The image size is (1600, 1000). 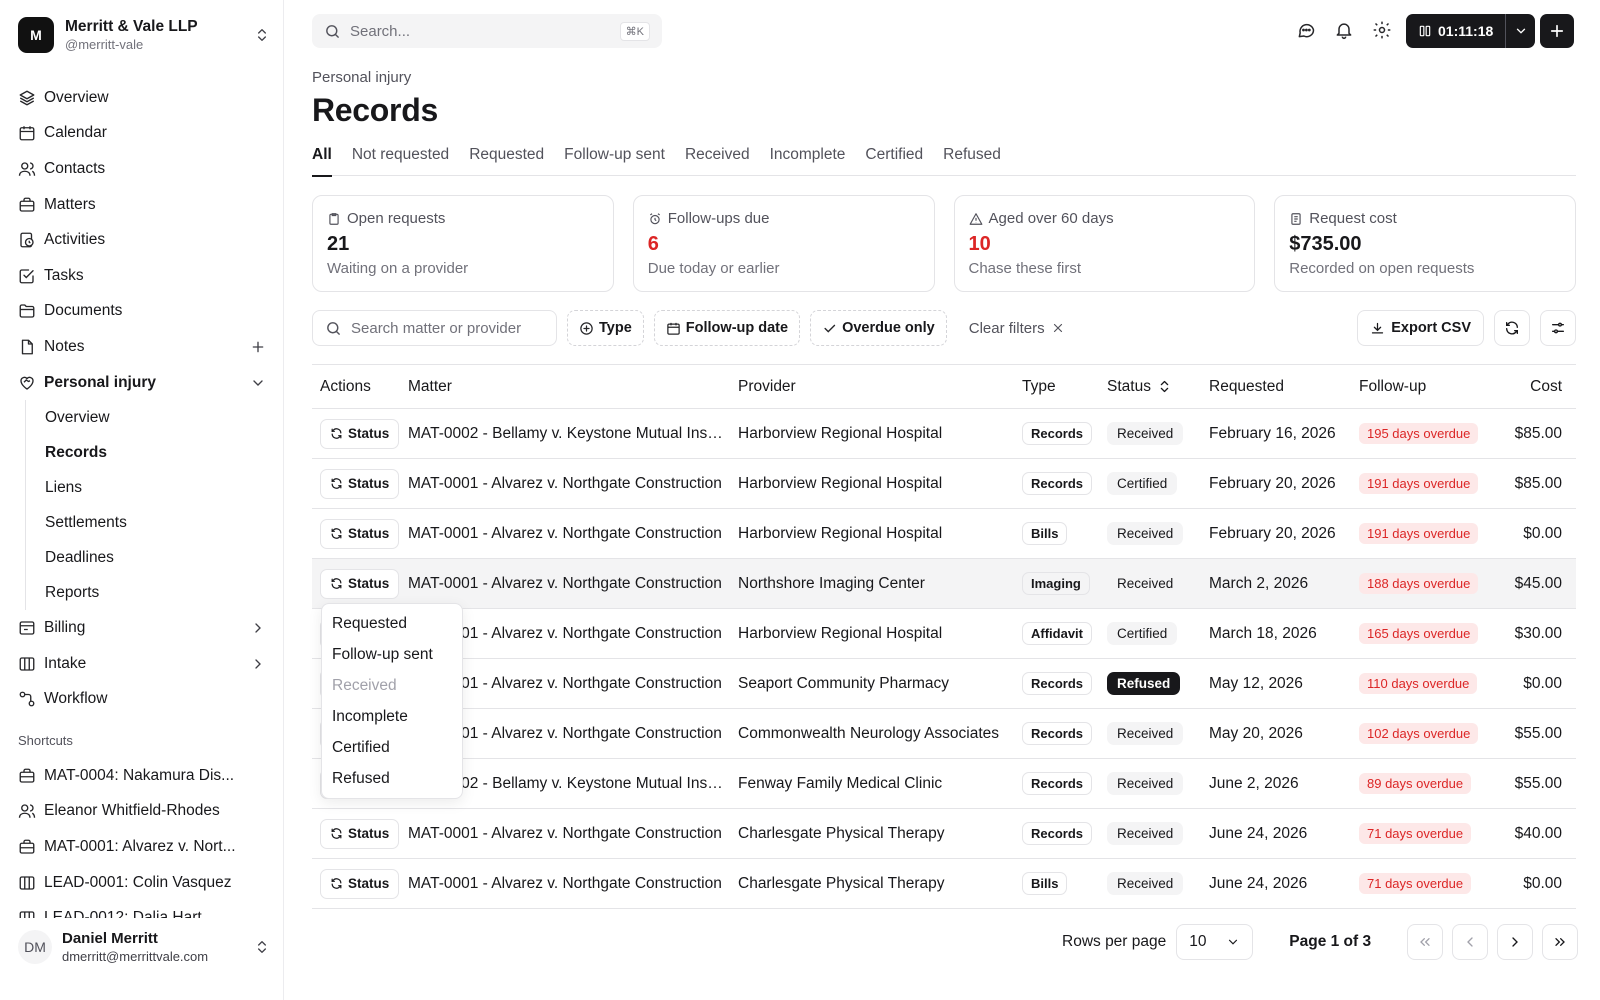 I want to click on type-filter-button: Type, so click(x=605, y=328).